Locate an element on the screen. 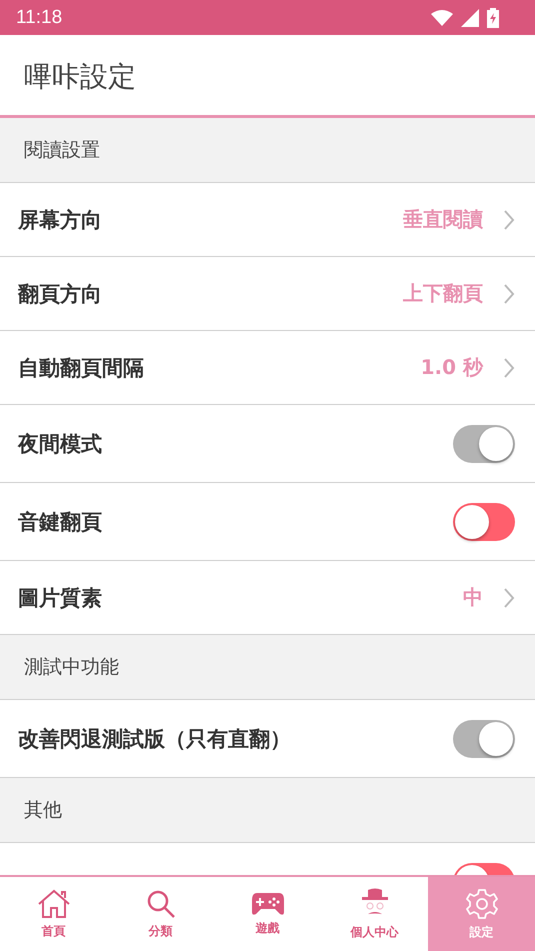 This screenshot has height=951, width=535. setting-label: 改善閃退測試版（只有直翻） is located at coordinates (155, 739).